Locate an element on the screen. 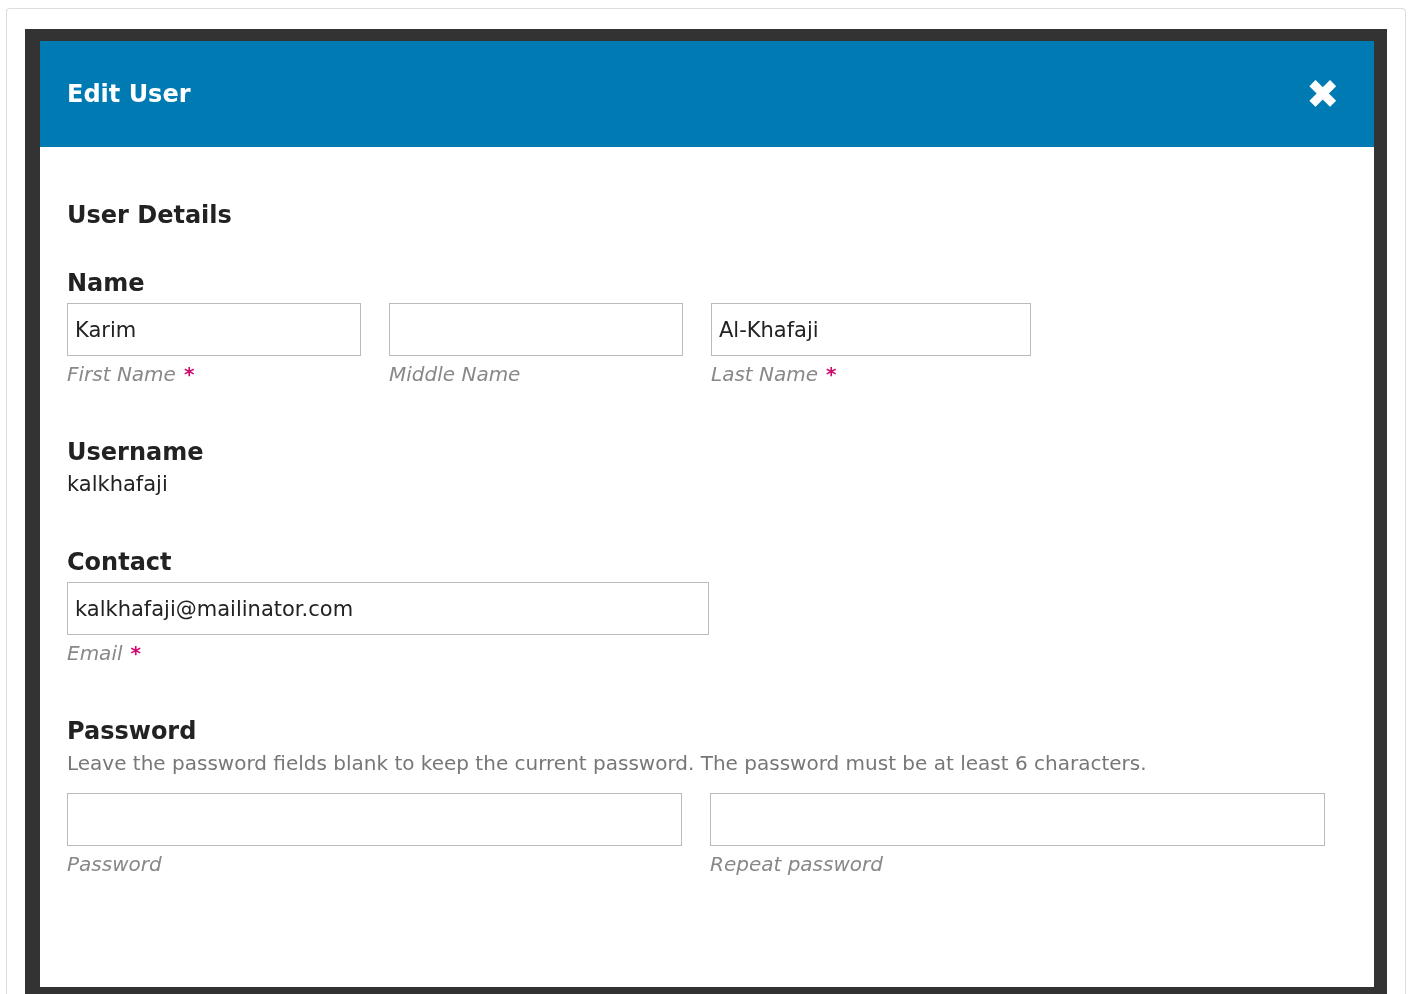  section-title: User Details is located at coordinates (150, 215).